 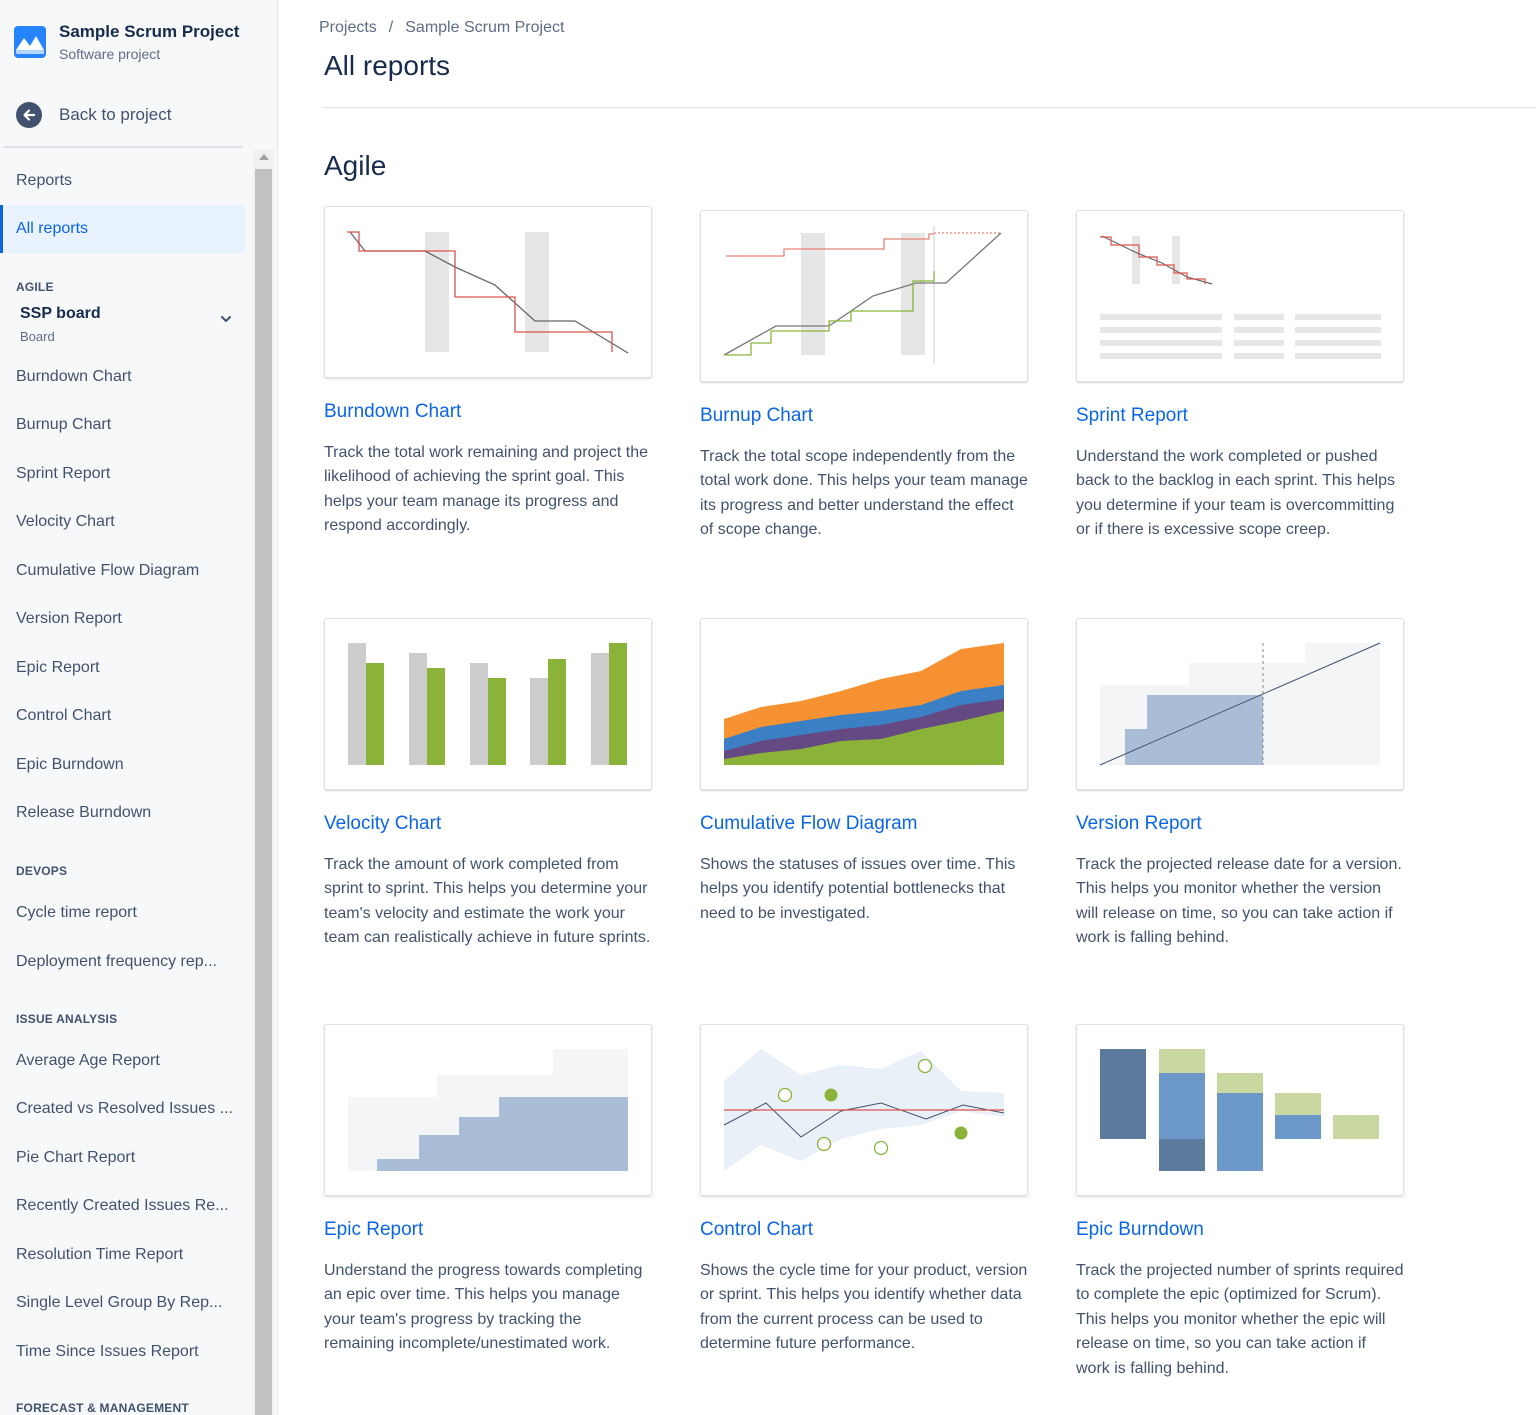 What do you see at coordinates (929, 107) in the screenshot?
I see `header-divider` at bounding box center [929, 107].